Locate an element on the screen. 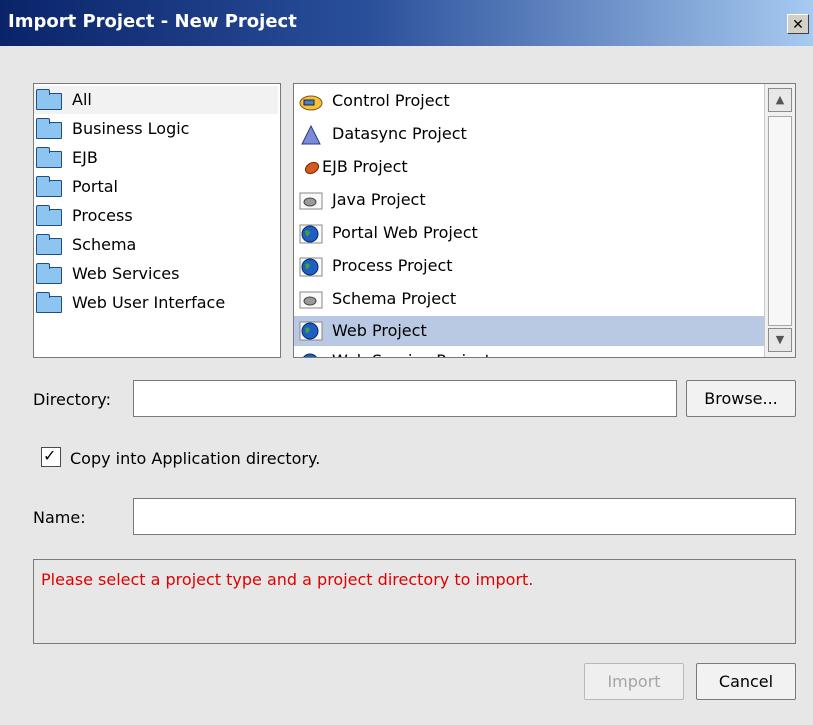 The image size is (813, 725). directory-input is located at coordinates (405, 398).